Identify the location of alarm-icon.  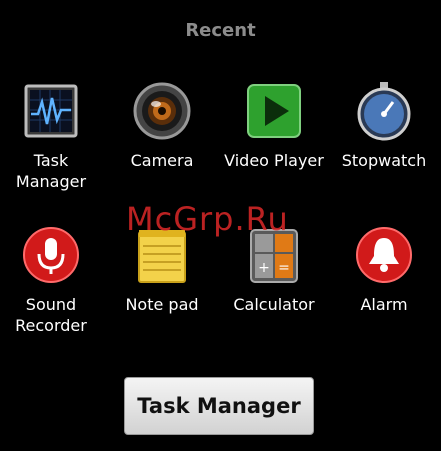
(384, 255).